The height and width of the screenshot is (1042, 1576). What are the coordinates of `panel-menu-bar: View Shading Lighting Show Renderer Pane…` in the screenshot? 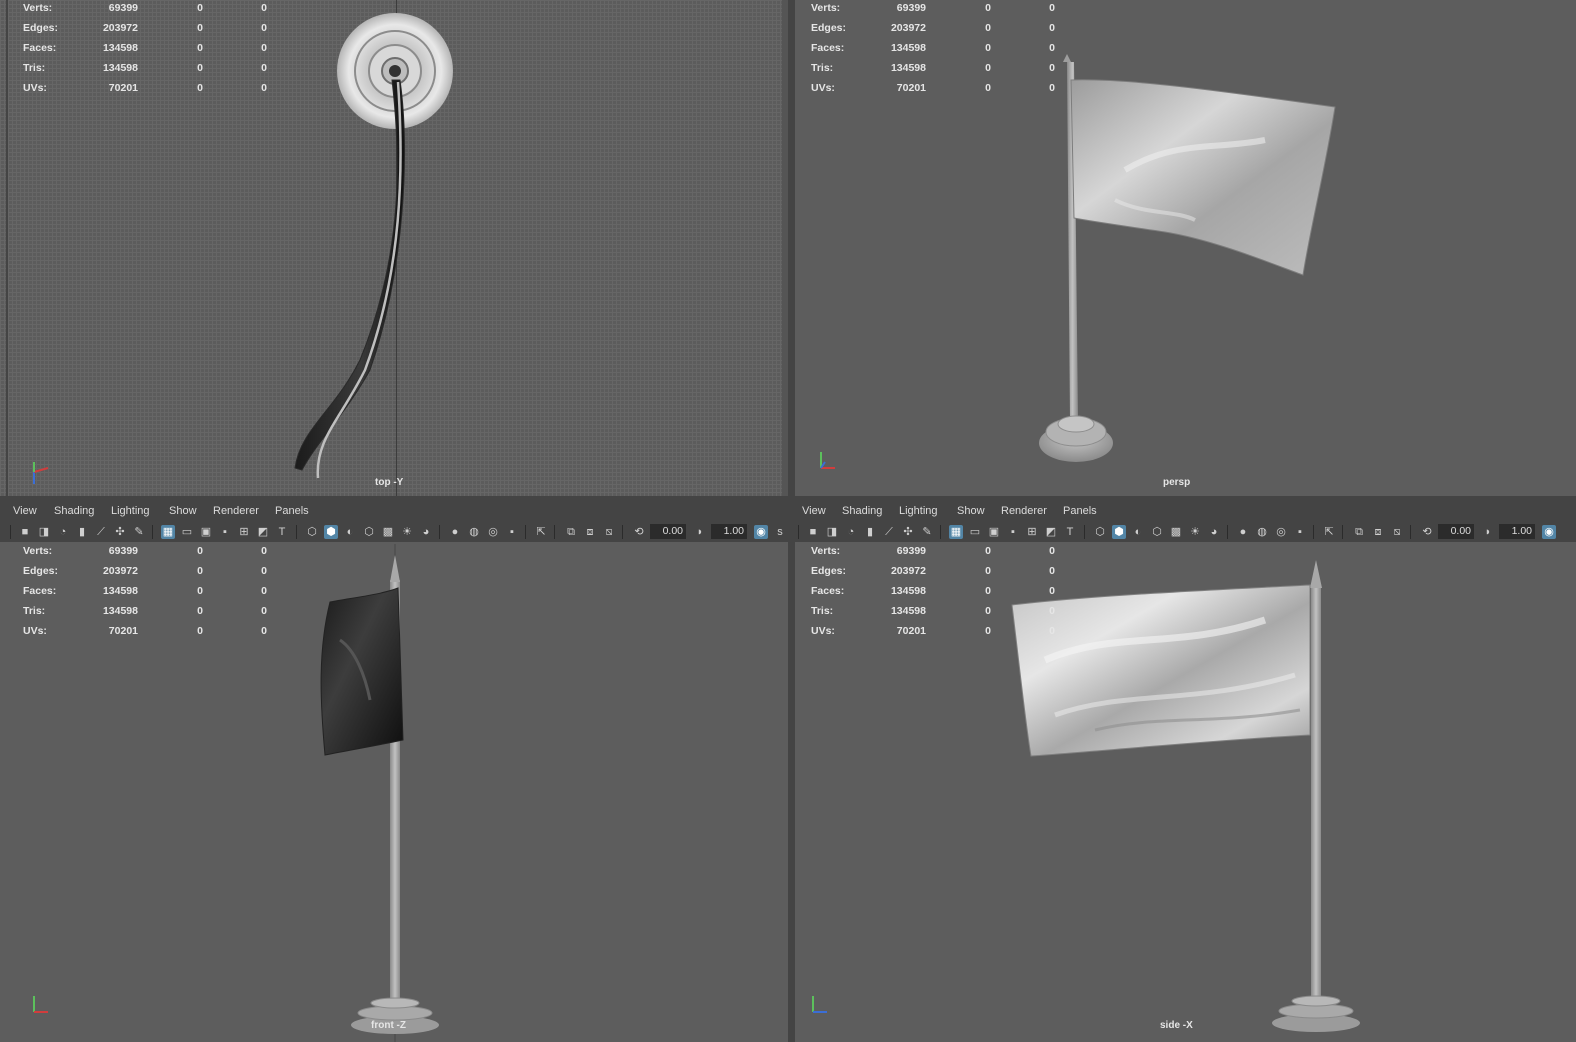 It's located at (394, 511).